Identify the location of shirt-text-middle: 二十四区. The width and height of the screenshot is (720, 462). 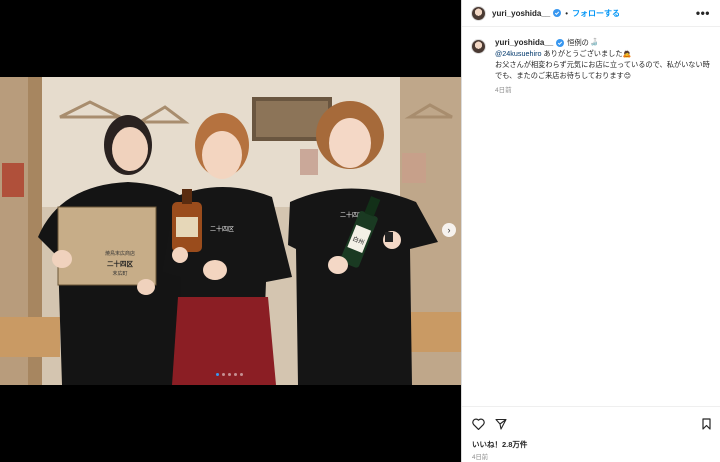
(222, 229).